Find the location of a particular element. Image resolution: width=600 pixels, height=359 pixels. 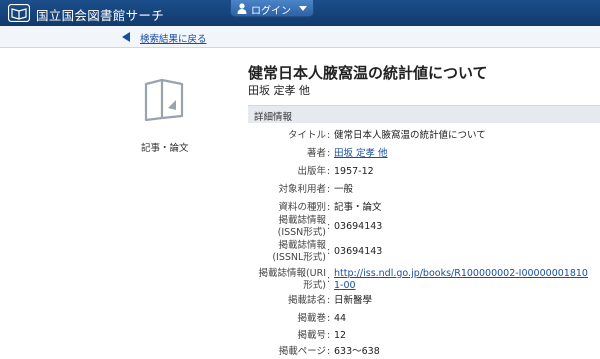

field-value-material-type: 記事・論文 is located at coordinates (358, 207).